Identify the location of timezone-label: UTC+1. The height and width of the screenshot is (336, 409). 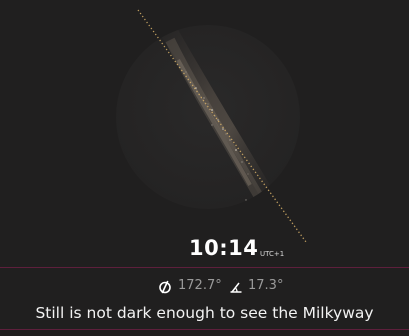
(272, 254).